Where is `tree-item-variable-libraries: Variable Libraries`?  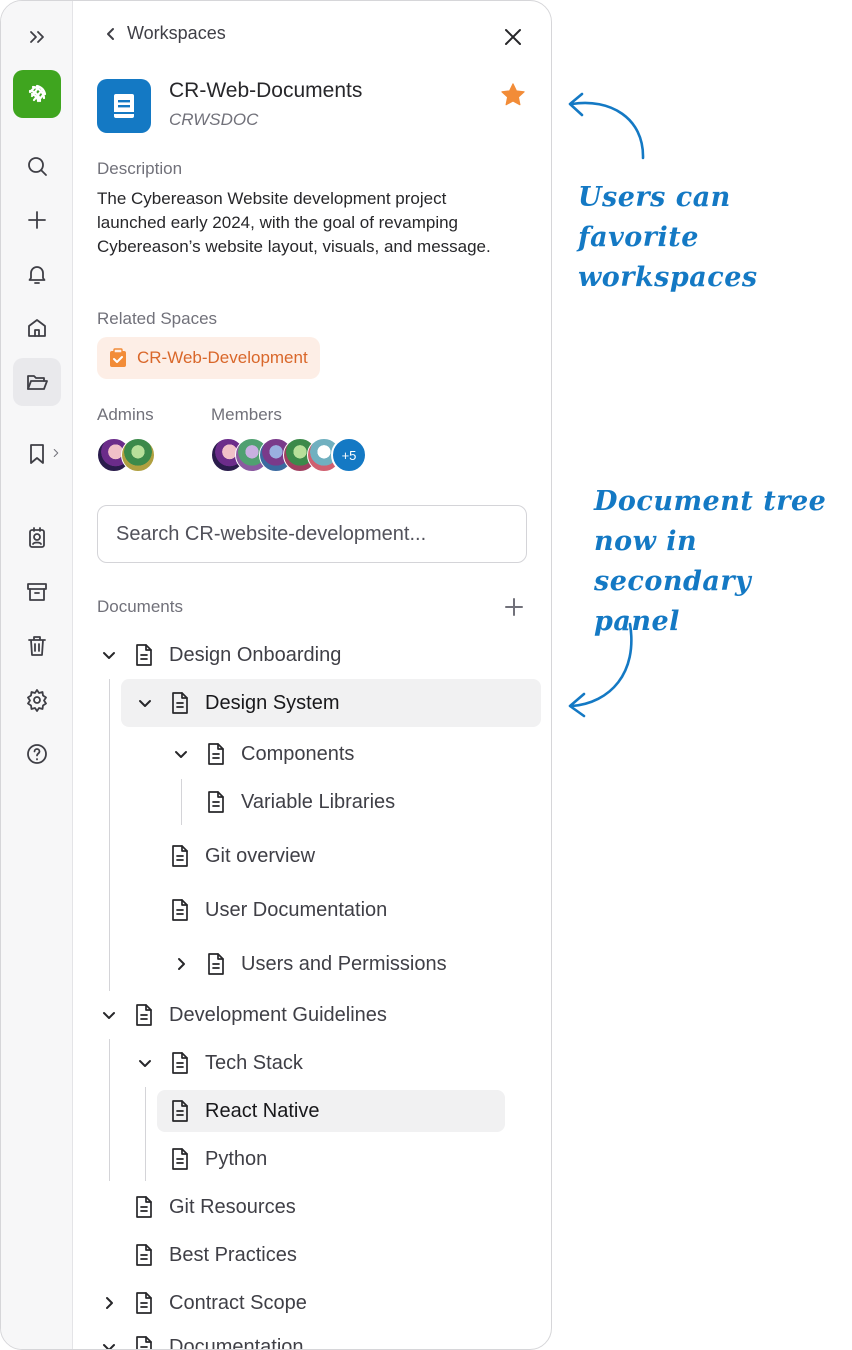
tree-item-variable-libraries: Variable Libraries is located at coordinates (300, 802).